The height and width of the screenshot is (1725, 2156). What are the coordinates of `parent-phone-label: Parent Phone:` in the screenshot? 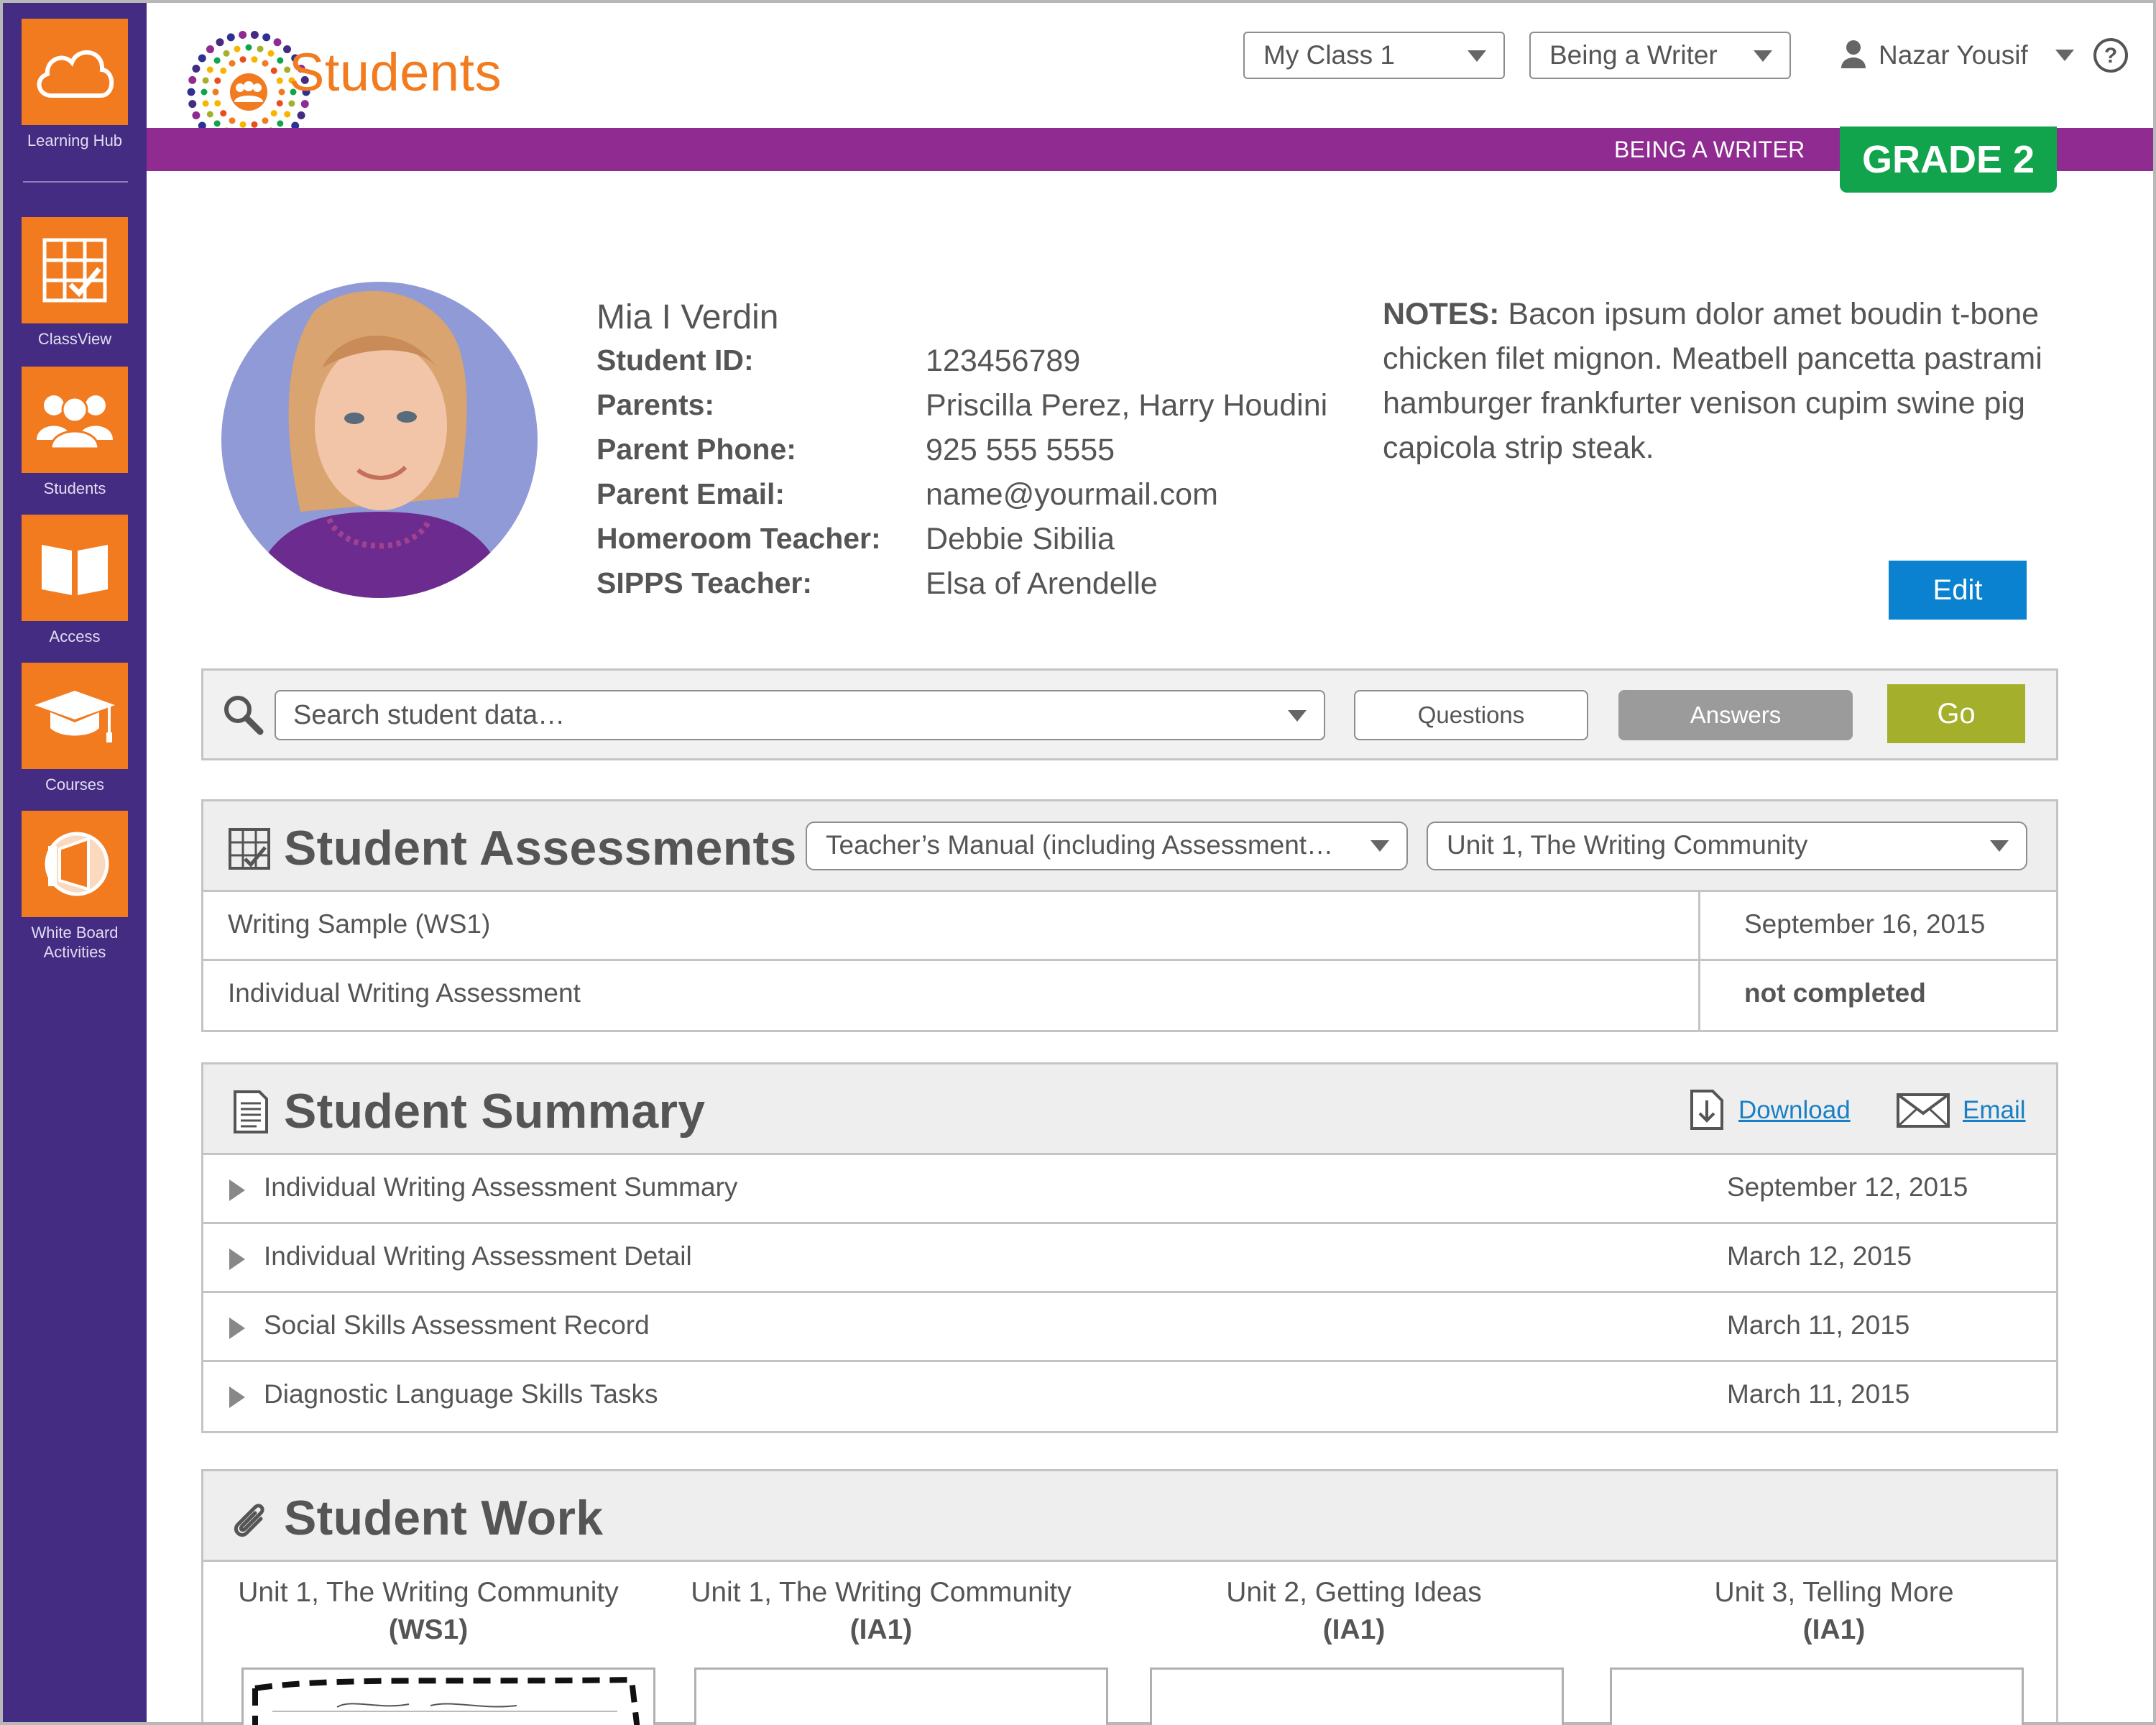 It's located at (696, 449).